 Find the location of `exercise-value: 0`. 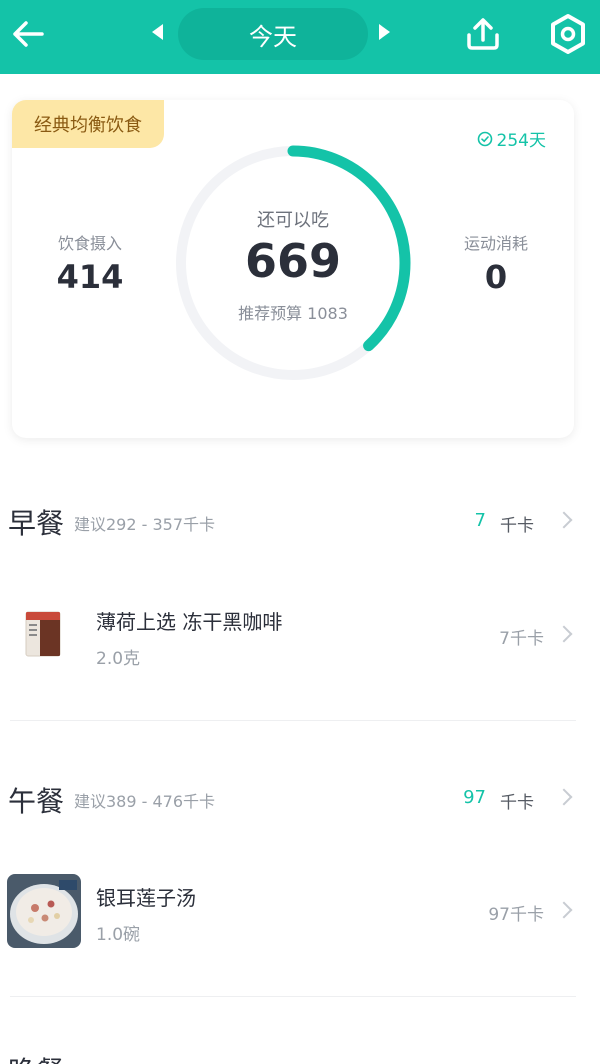

exercise-value: 0 is located at coordinates (496, 277).